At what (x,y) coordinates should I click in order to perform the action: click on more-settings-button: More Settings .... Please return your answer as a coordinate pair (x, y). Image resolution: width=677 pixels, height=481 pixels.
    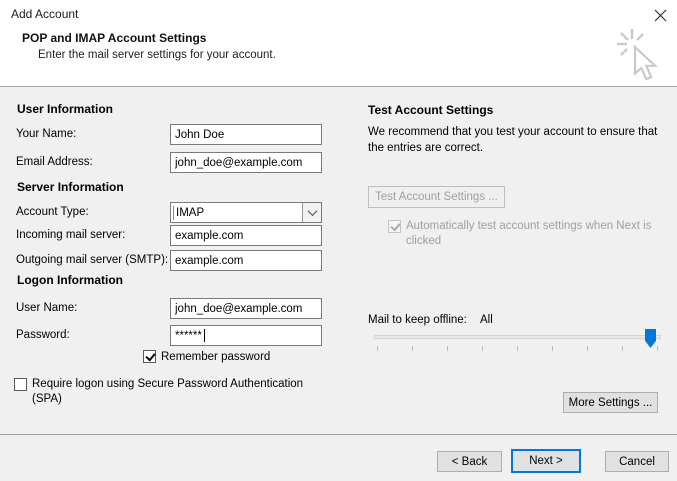
    Looking at the image, I should click on (610, 402).